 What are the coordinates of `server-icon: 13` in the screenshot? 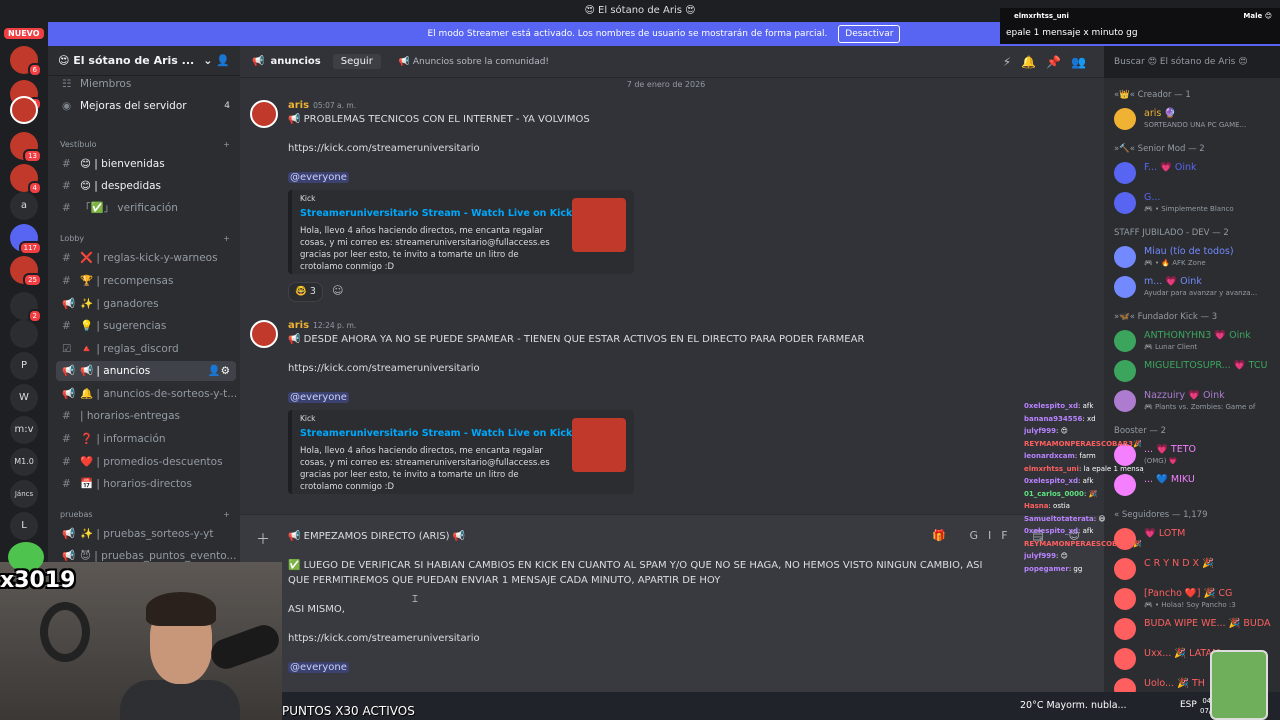 It's located at (26, 147).